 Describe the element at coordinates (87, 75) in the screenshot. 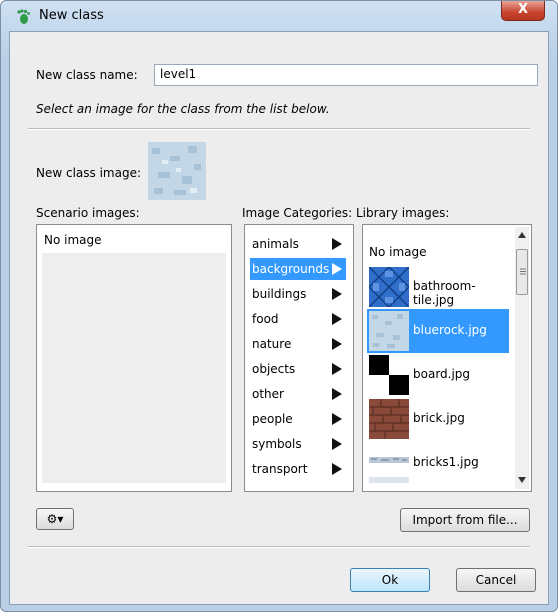

I see `class-name-label: New class name:` at that location.